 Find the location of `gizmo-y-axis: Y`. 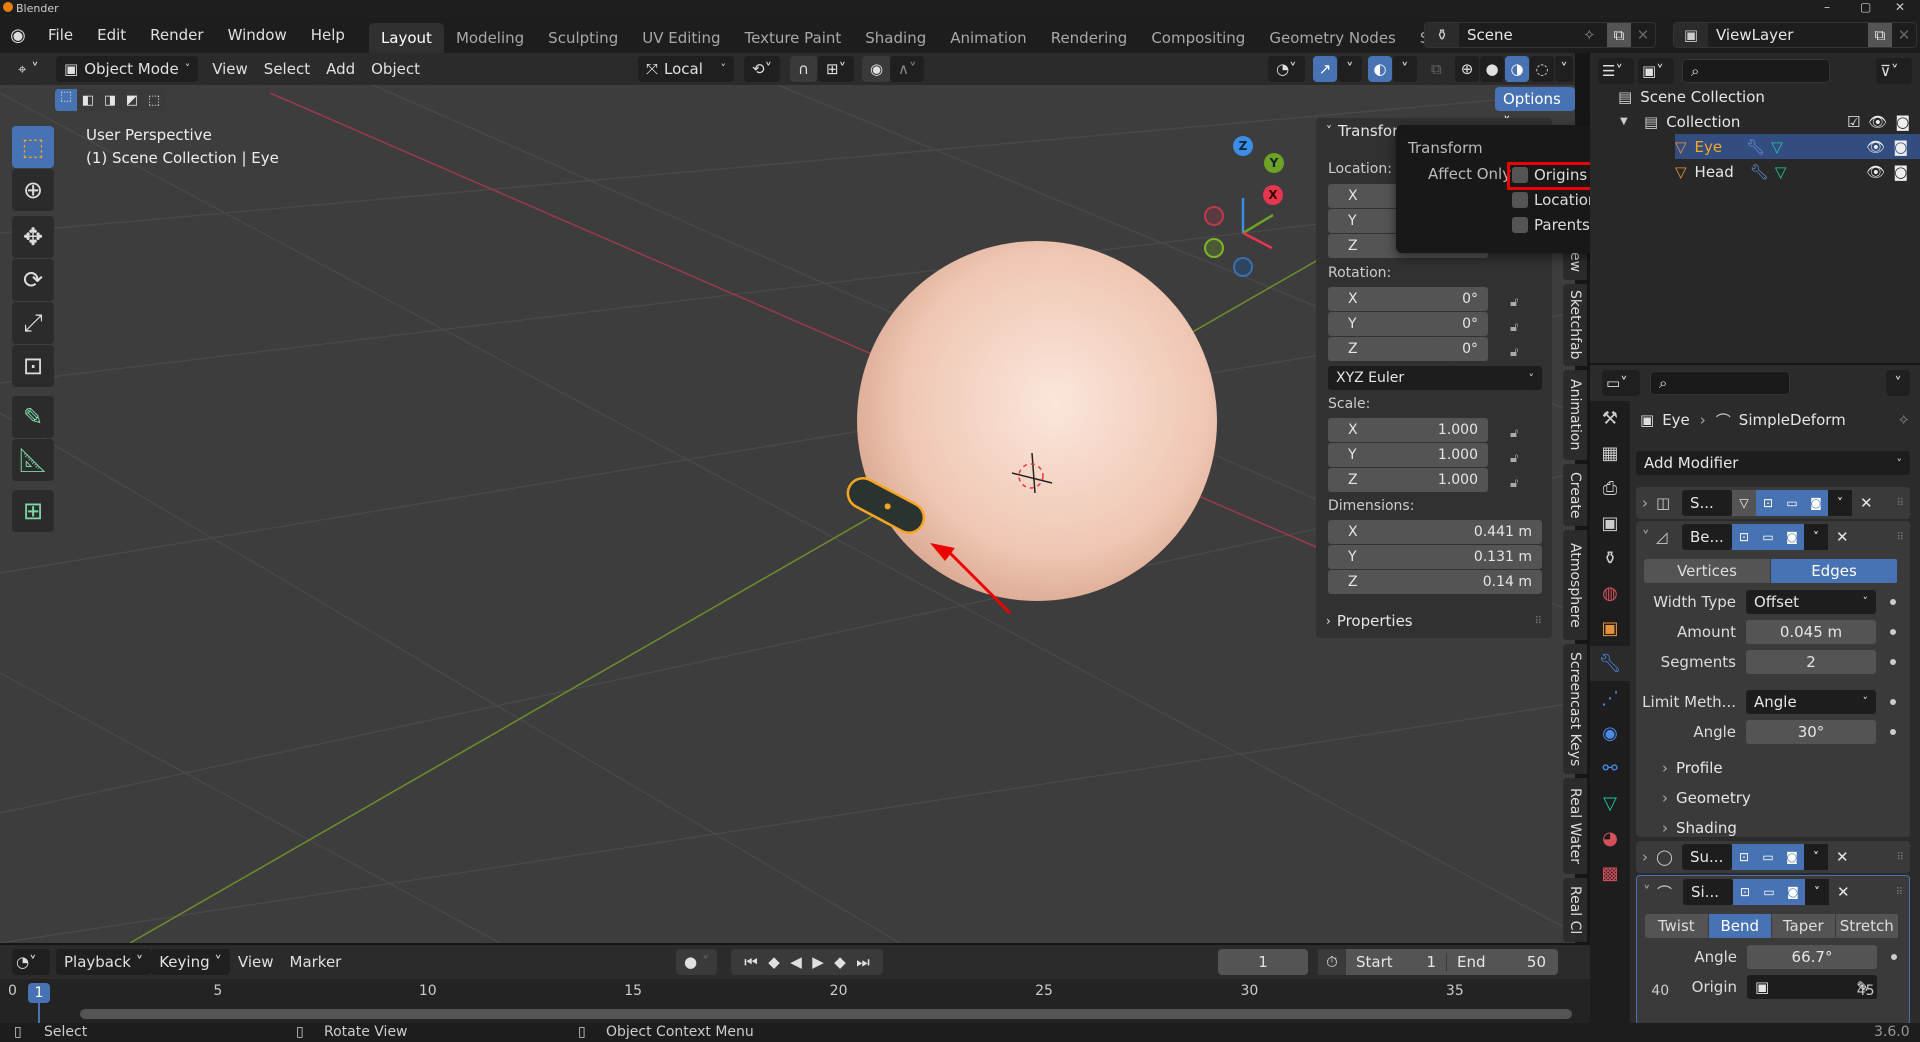

gizmo-y-axis: Y is located at coordinates (1274, 163).